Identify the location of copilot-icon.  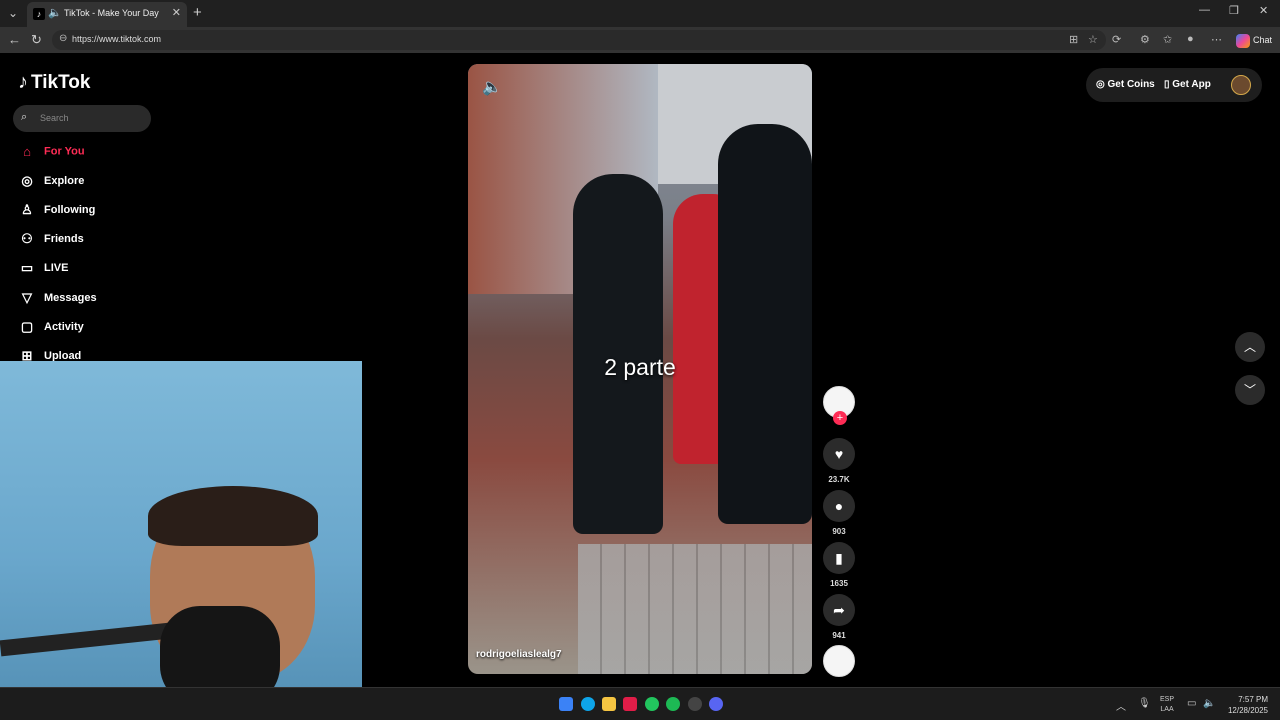
(1243, 40).